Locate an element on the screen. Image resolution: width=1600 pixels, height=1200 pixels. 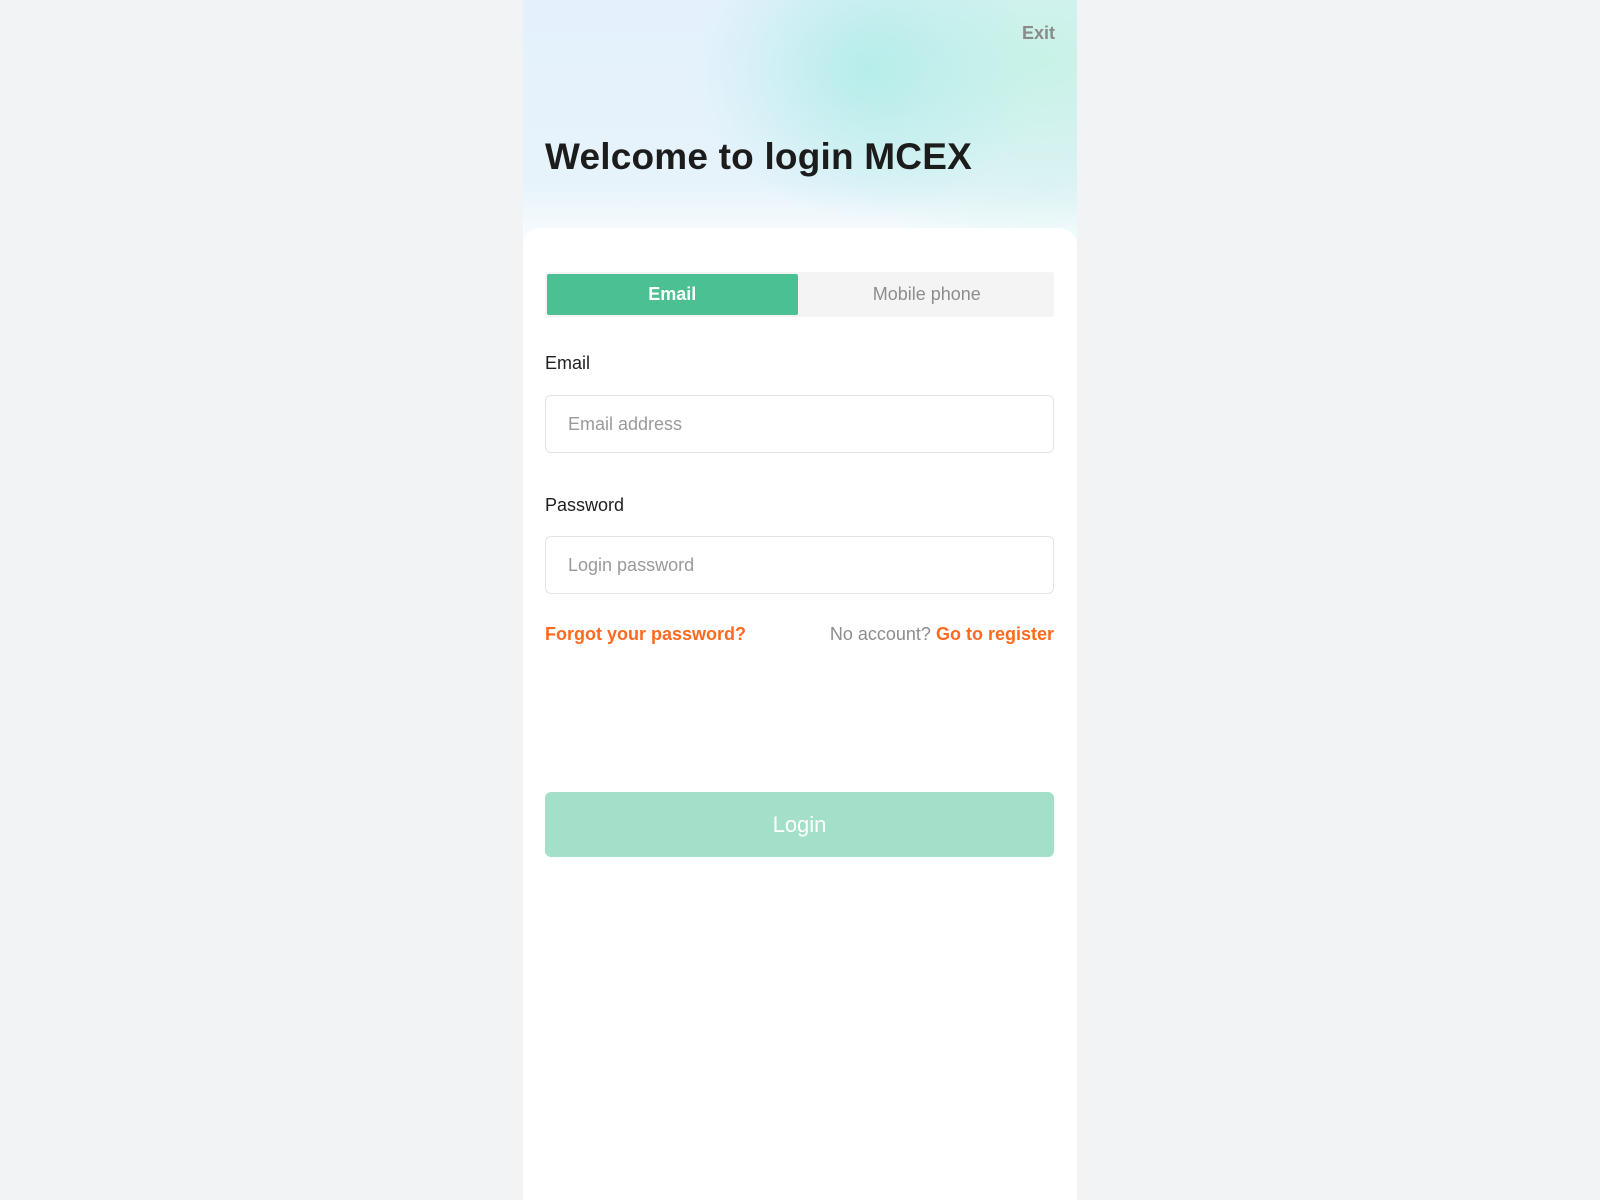
tab-email: Email is located at coordinates (672, 294).